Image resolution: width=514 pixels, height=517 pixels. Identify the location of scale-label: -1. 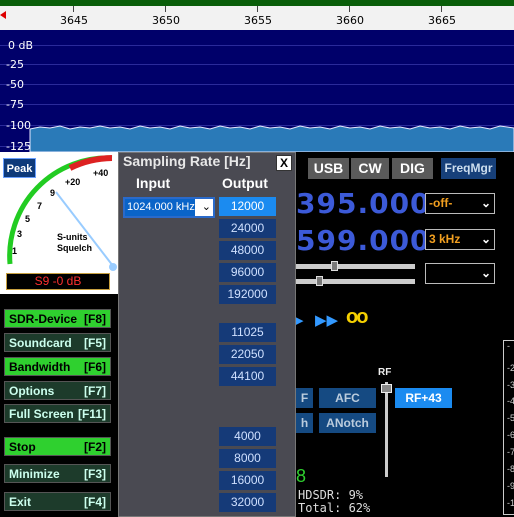
(510, 503).